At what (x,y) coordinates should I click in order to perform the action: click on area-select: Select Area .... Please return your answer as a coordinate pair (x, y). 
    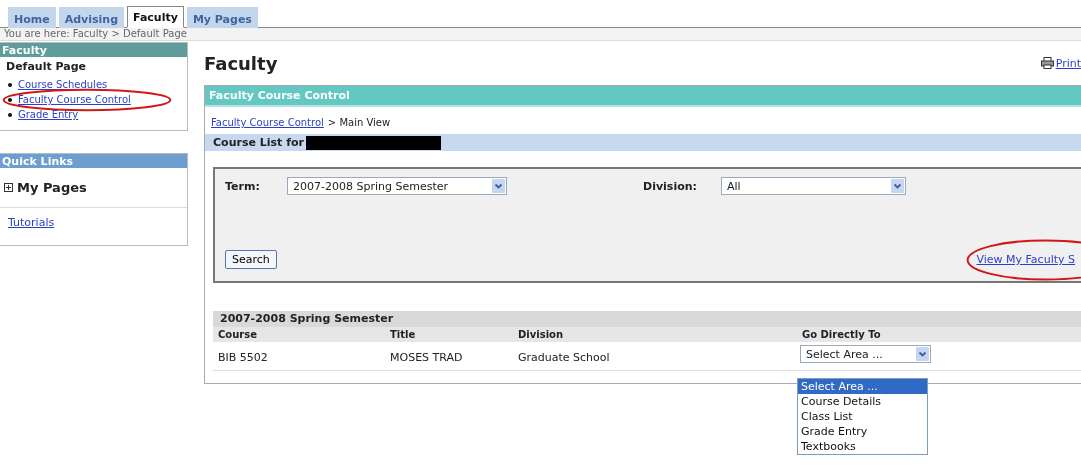
    Looking at the image, I should click on (865, 354).